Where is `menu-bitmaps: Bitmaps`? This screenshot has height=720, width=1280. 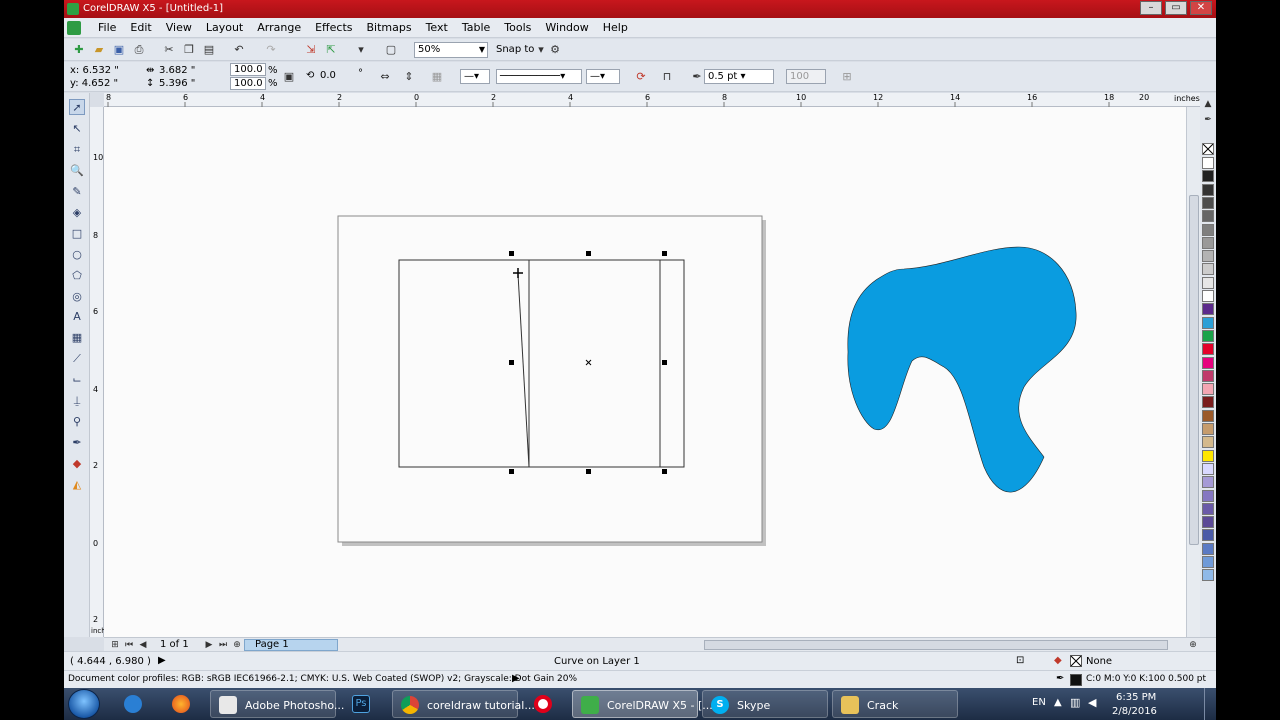 menu-bitmaps: Bitmaps is located at coordinates (388, 27).